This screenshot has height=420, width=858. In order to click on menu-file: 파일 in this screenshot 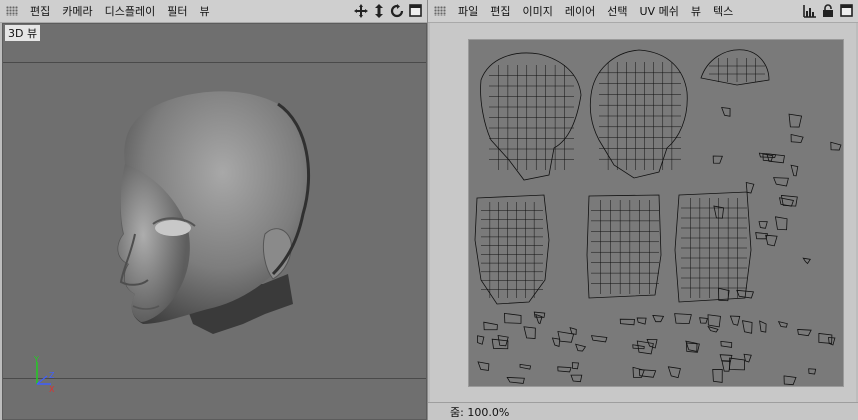, I will do `click(468, 11)`.